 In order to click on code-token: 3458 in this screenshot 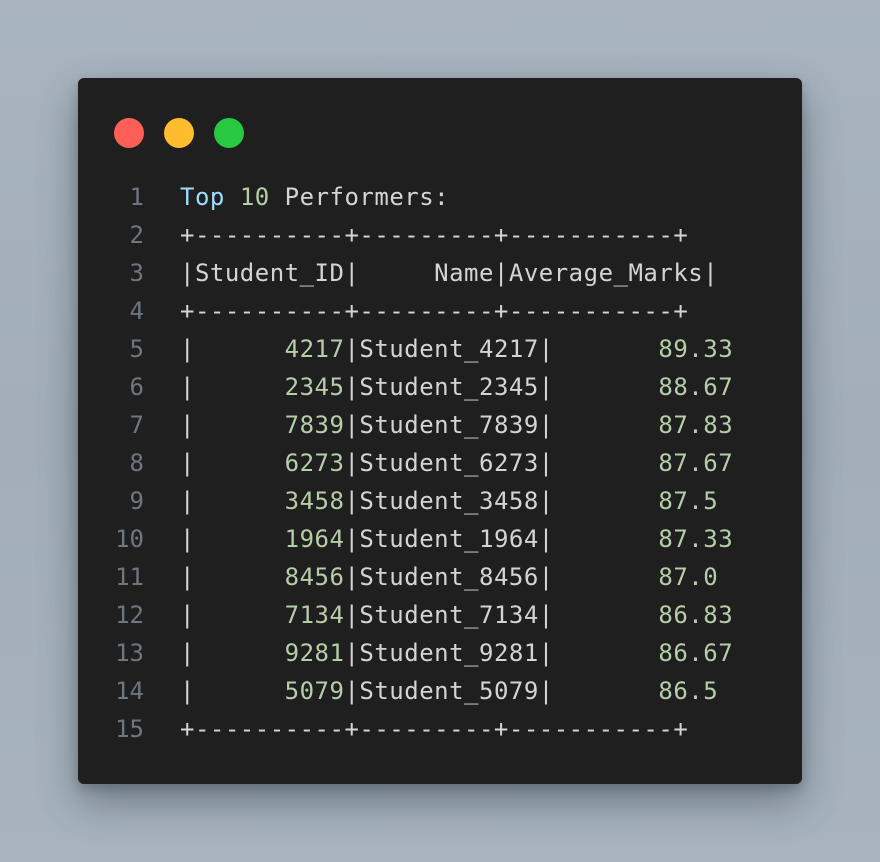, I will do `click(314, 501)`.